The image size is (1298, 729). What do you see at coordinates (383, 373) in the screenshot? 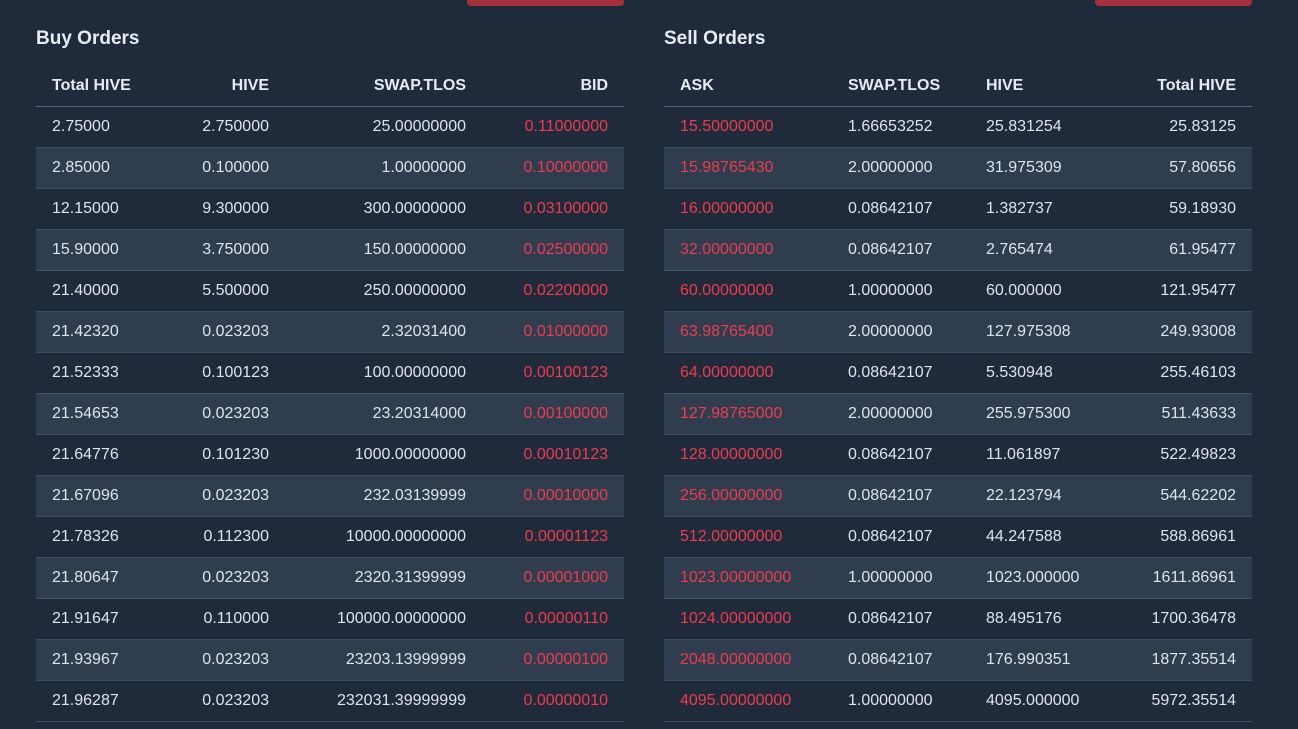
I see `swap-tlos-cell: 100.00000000` at bounding box center [383, 373].